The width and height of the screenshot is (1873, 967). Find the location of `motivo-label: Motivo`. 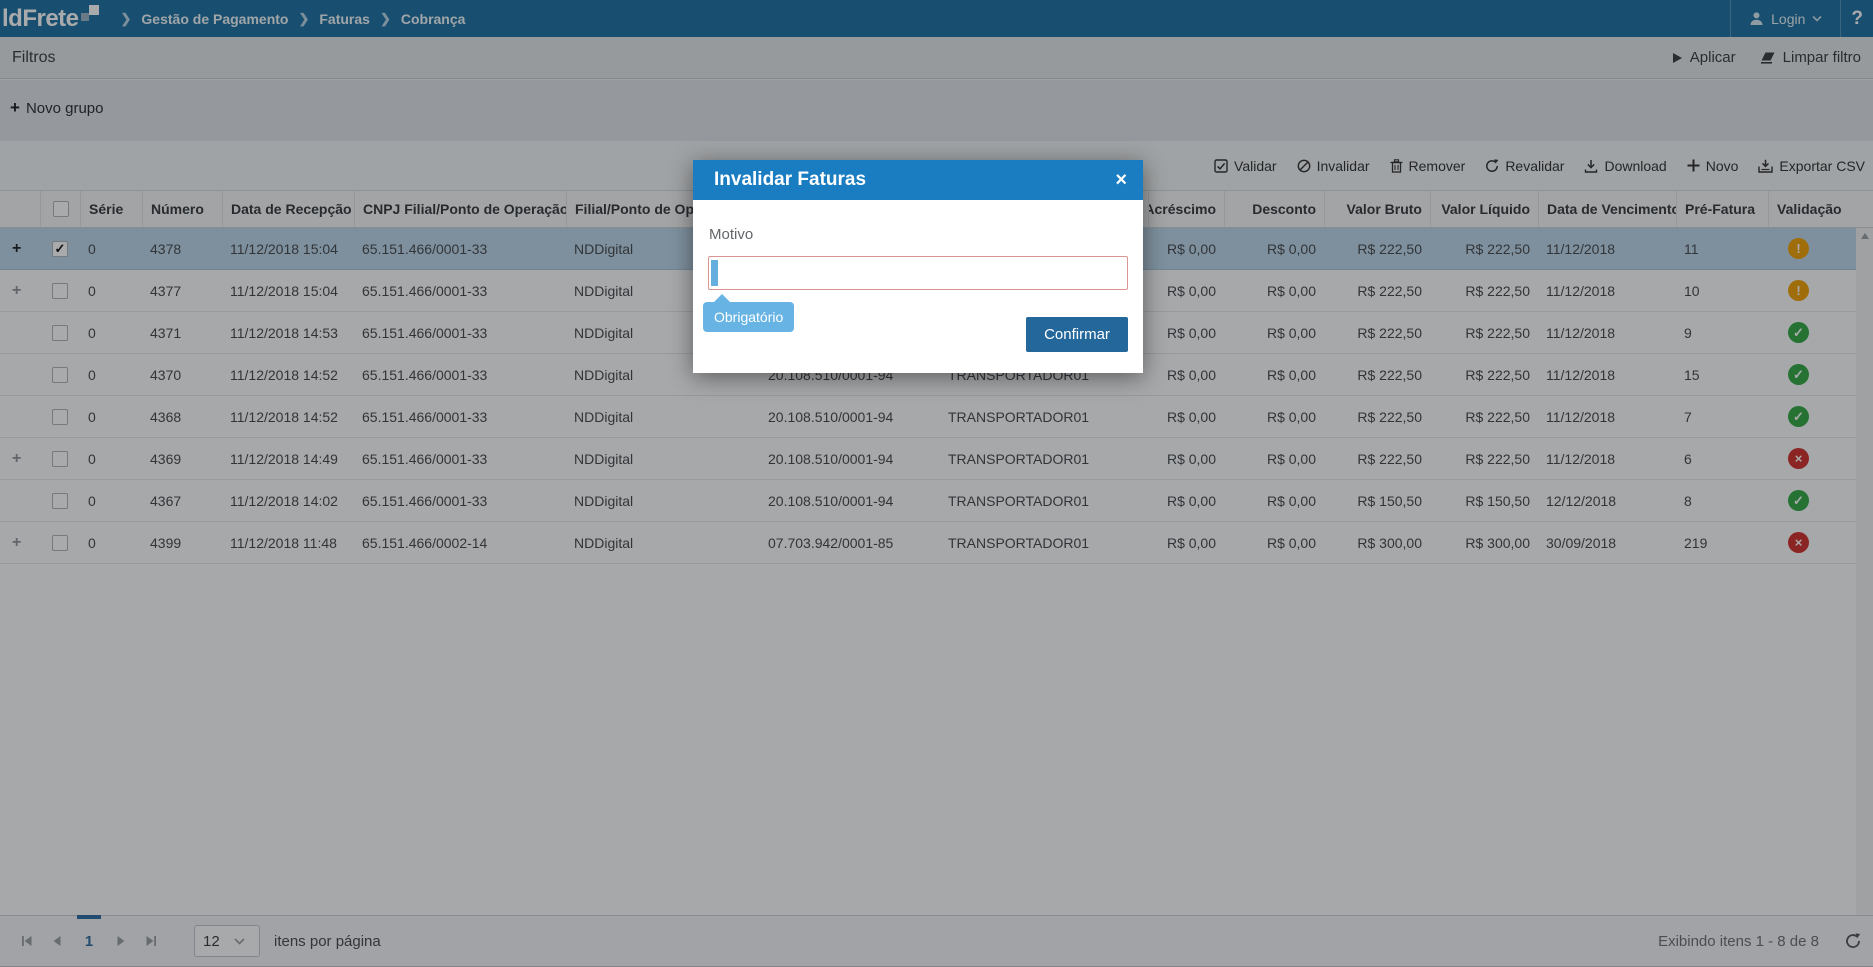

motivo-label: Motivo is located at coordinates (731, 234).